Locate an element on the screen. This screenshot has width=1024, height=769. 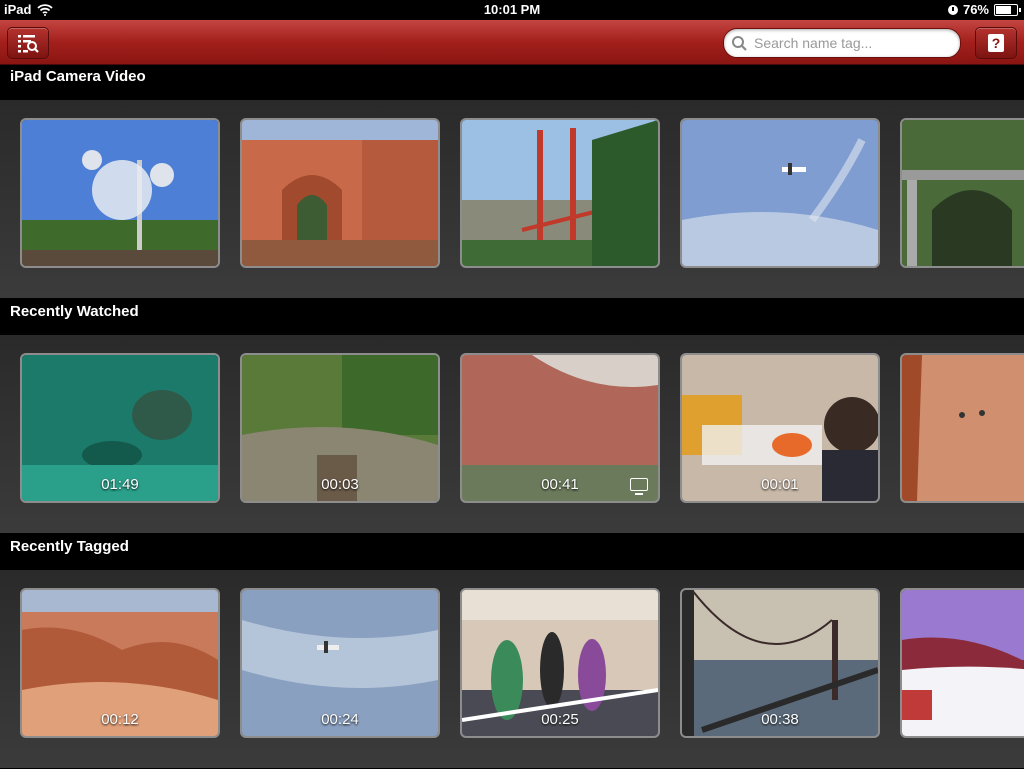
search-field is located at coordinates (842, 43).